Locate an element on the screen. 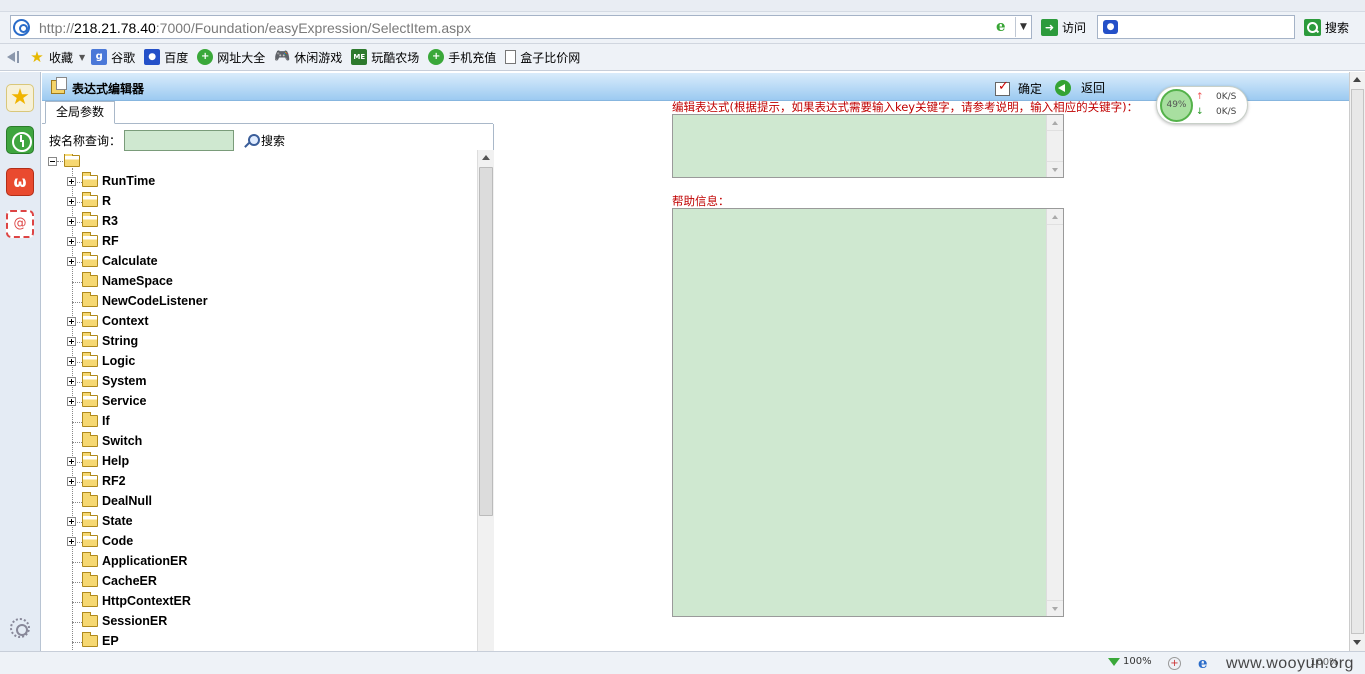  mail-icon: @ is located at coordinates (20, 224).